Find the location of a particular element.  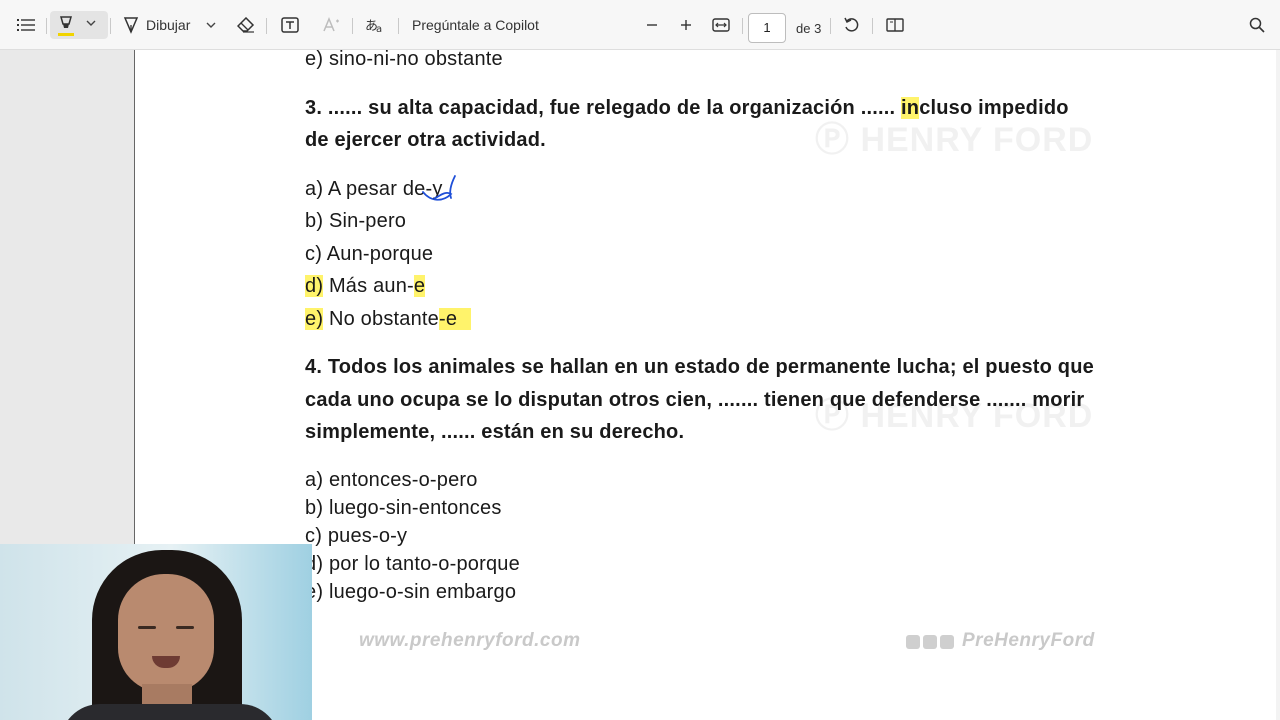

option-d: d) Más aun-e is located at coordinates (365, 286).